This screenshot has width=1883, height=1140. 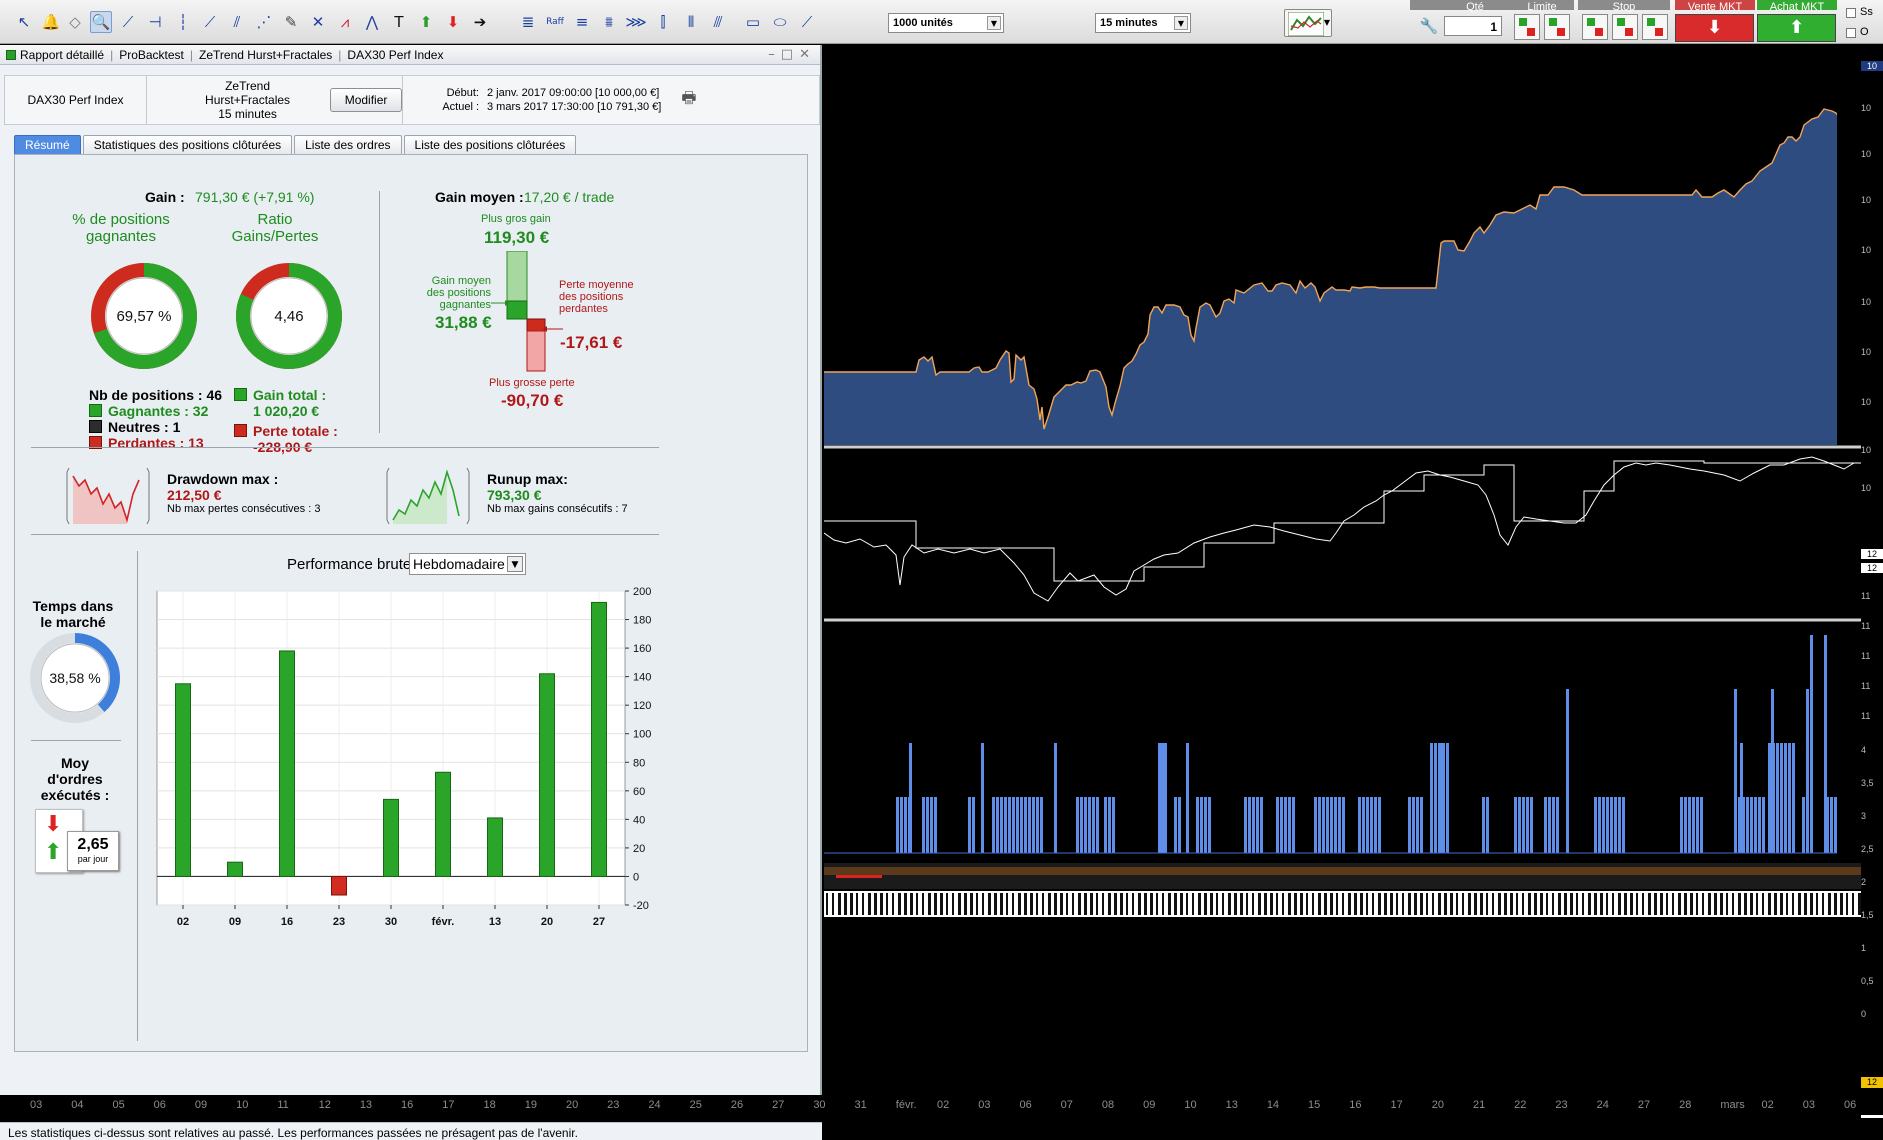 I want to click on channel-icon: ⫽, so click(x=237, y=22).